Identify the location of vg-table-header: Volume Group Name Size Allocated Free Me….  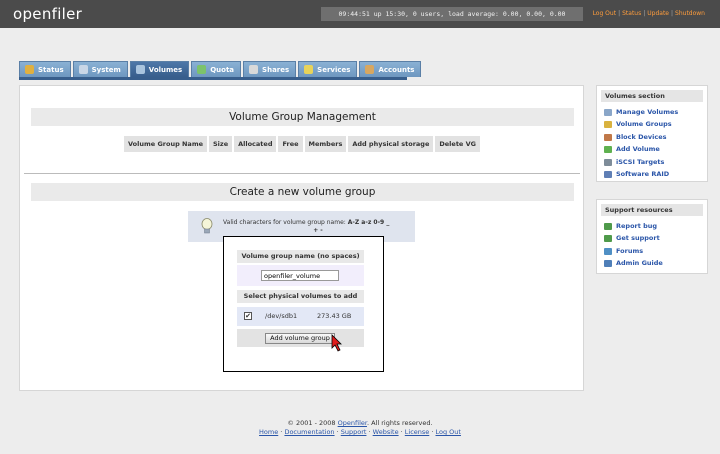
(302, 144).